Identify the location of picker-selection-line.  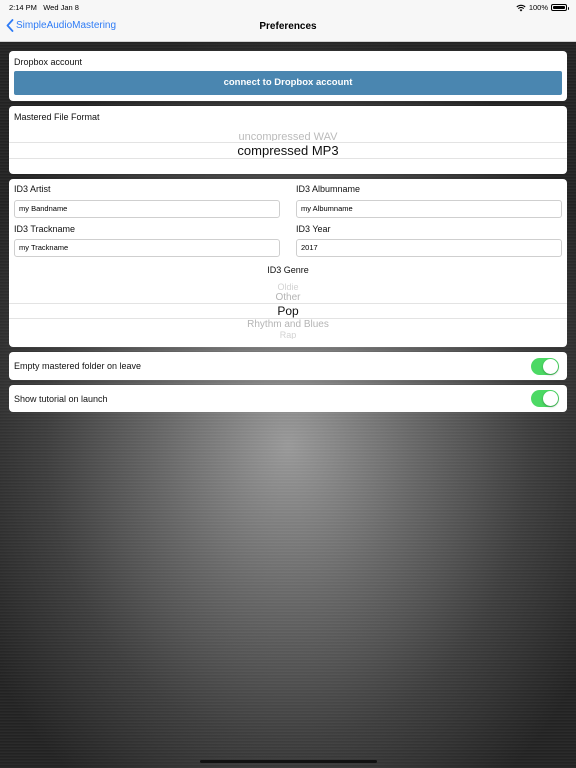
(288, 158).